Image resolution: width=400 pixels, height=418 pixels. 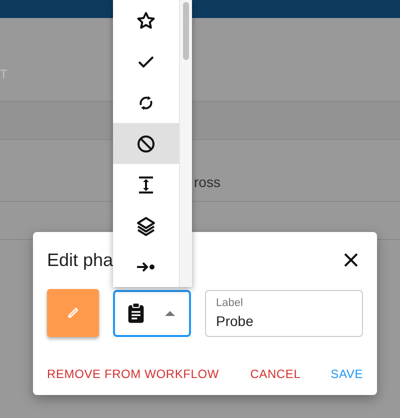 I want to click on icon-select, so click(x=152, y=313).